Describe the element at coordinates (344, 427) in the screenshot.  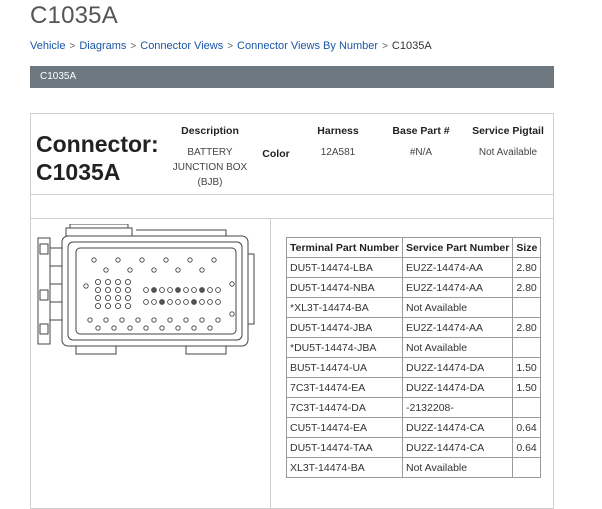
I see `terminal-part-number-cell: CU5T-14474-EA` at that location.